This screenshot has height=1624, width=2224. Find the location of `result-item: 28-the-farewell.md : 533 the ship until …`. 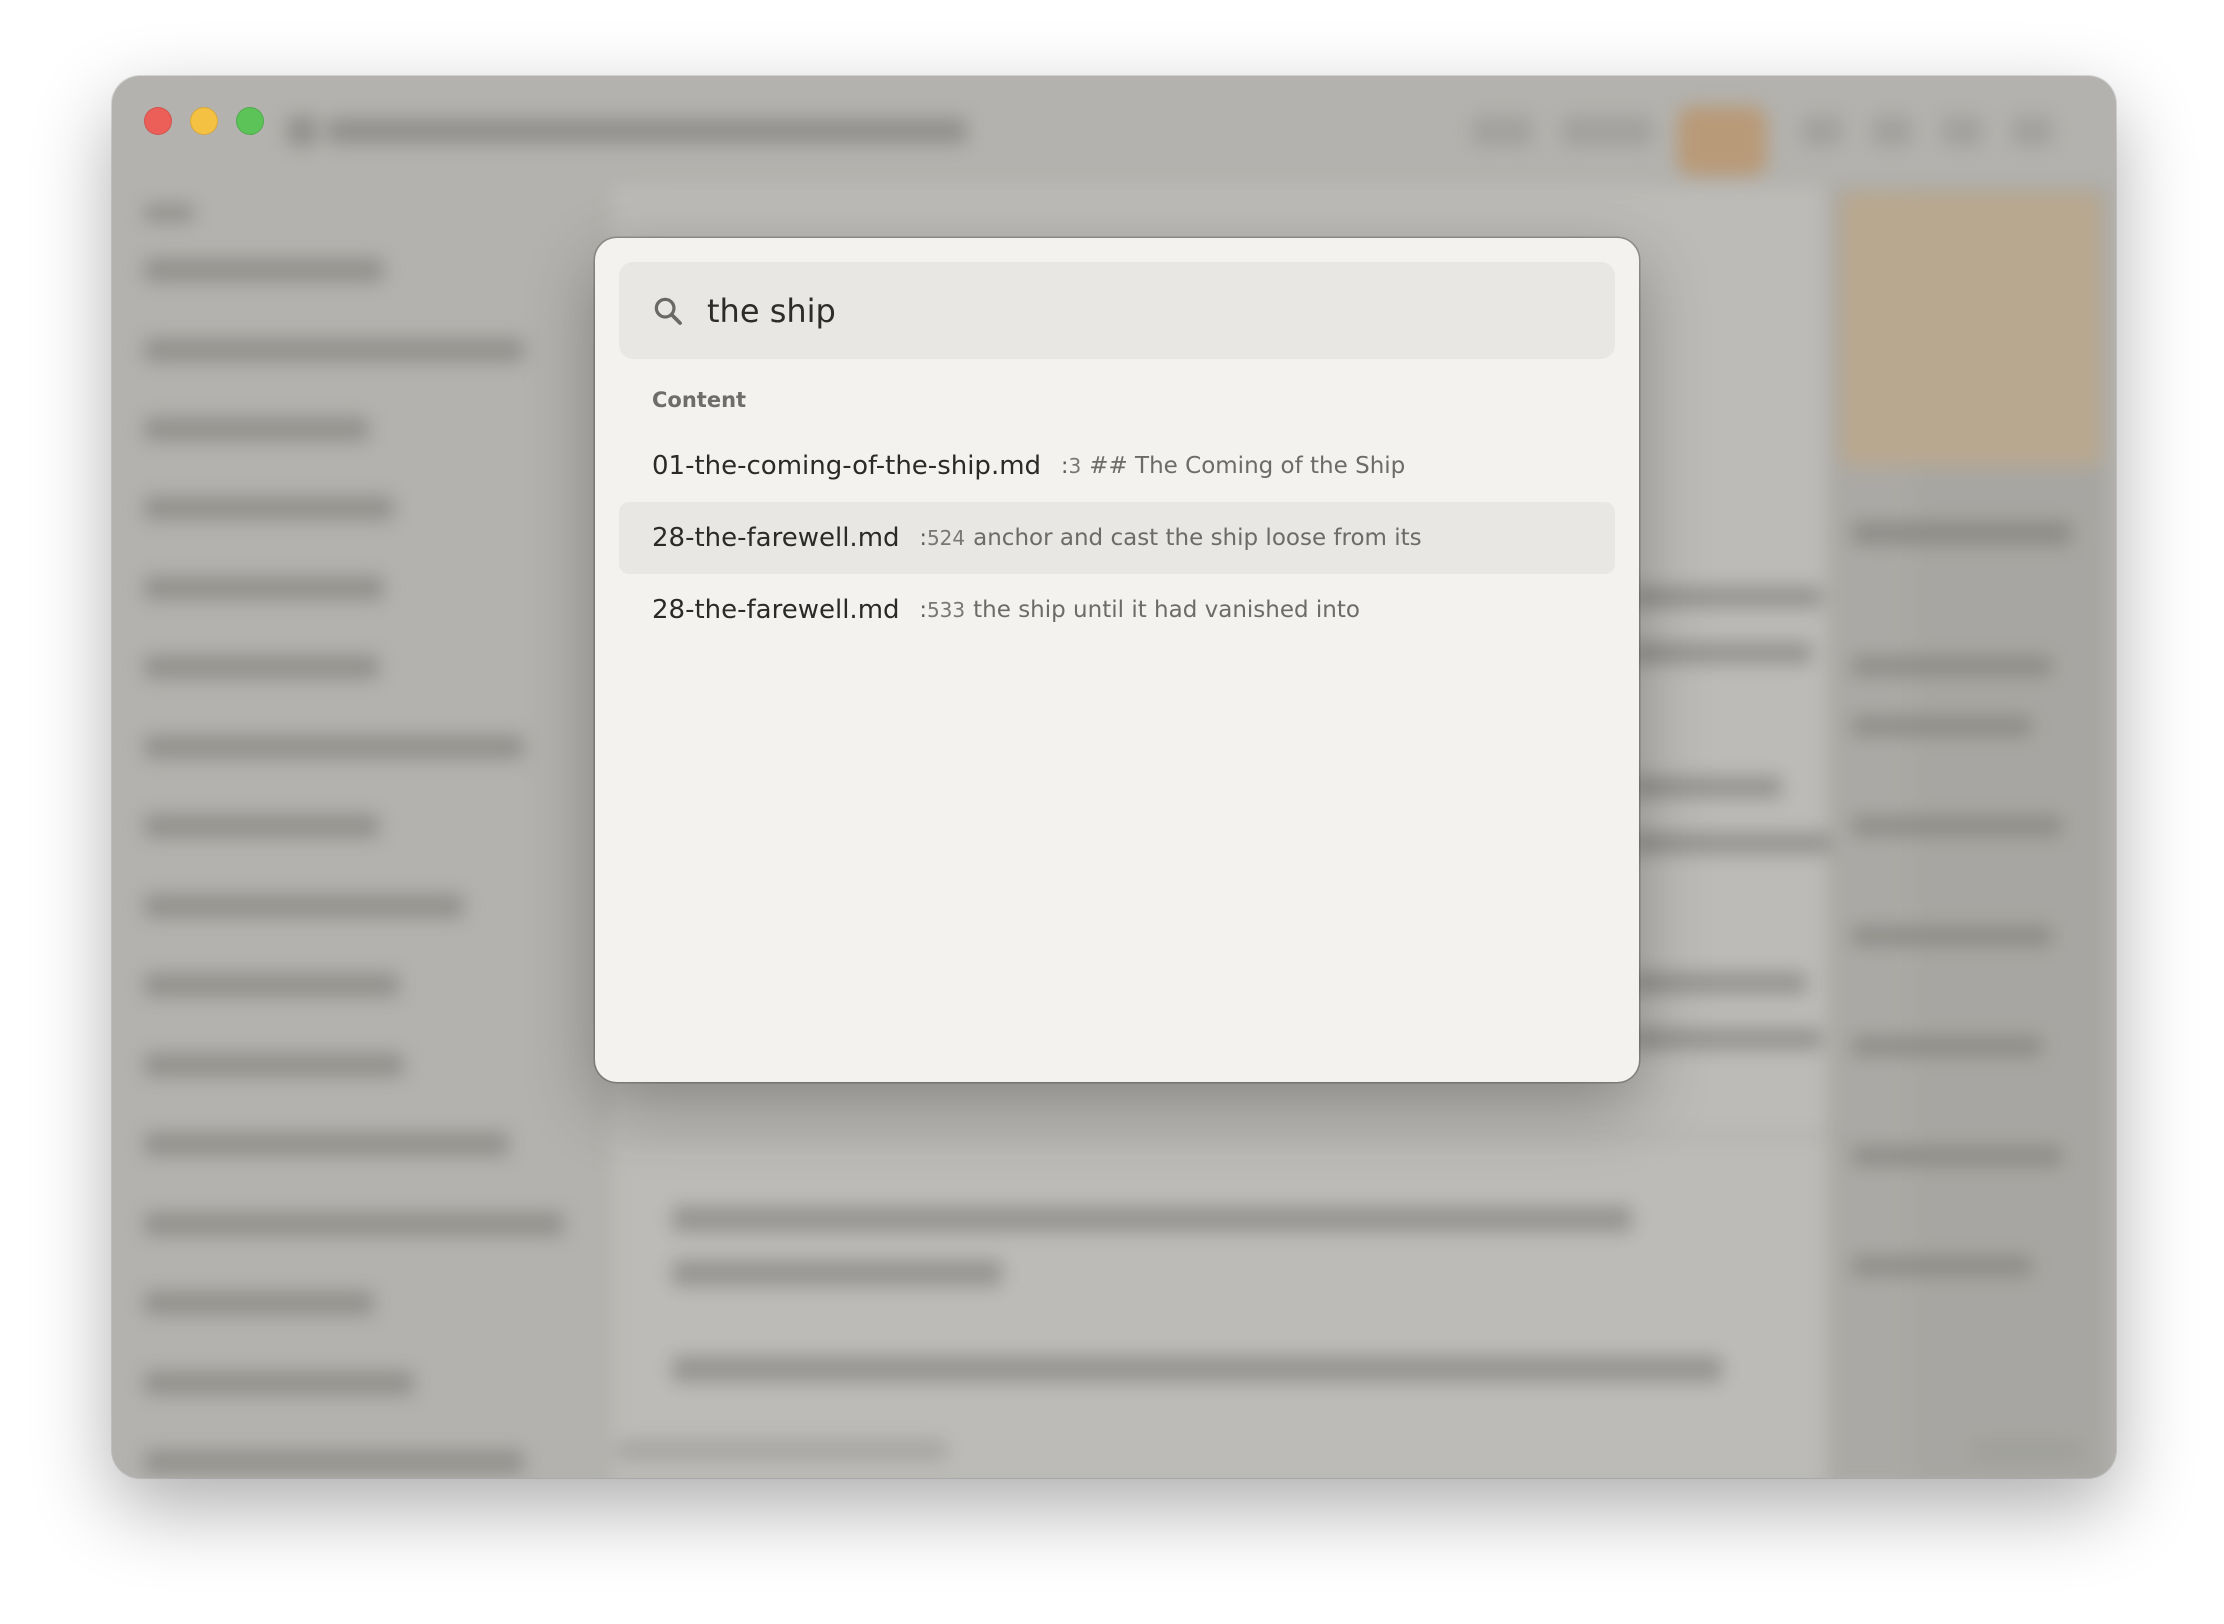

result-item: 28-the-farewell.md : 533 the ship until … is located at coordinates (1117, 610).